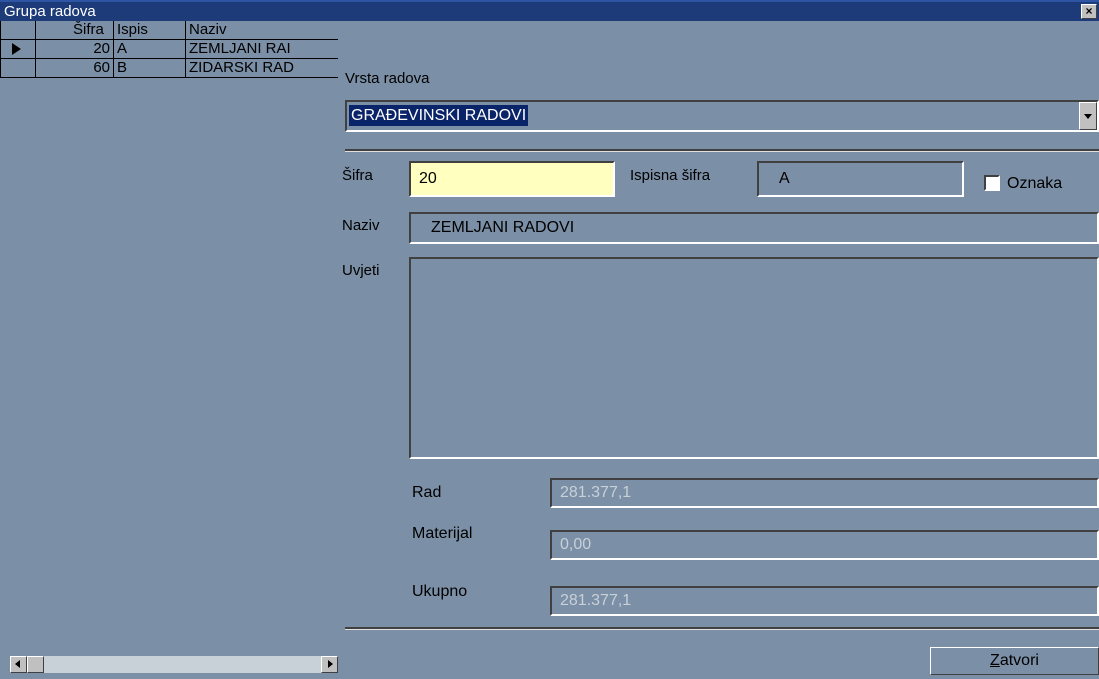 The height and width of the screenshot is (679, 1099). I want to click on vrsta-radova-label: Vrsta radova, so click(387, 78).